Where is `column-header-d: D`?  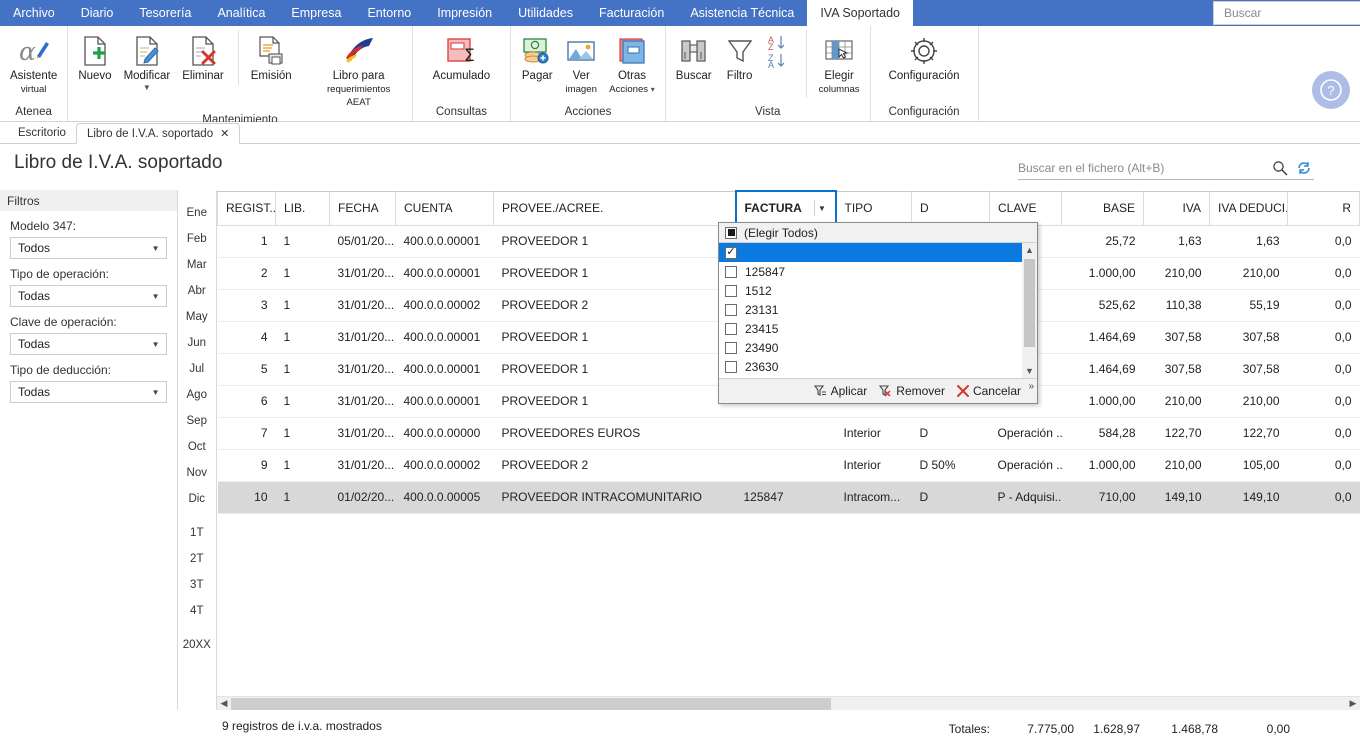
column-header-d: D is located at coordinates (950, 208).